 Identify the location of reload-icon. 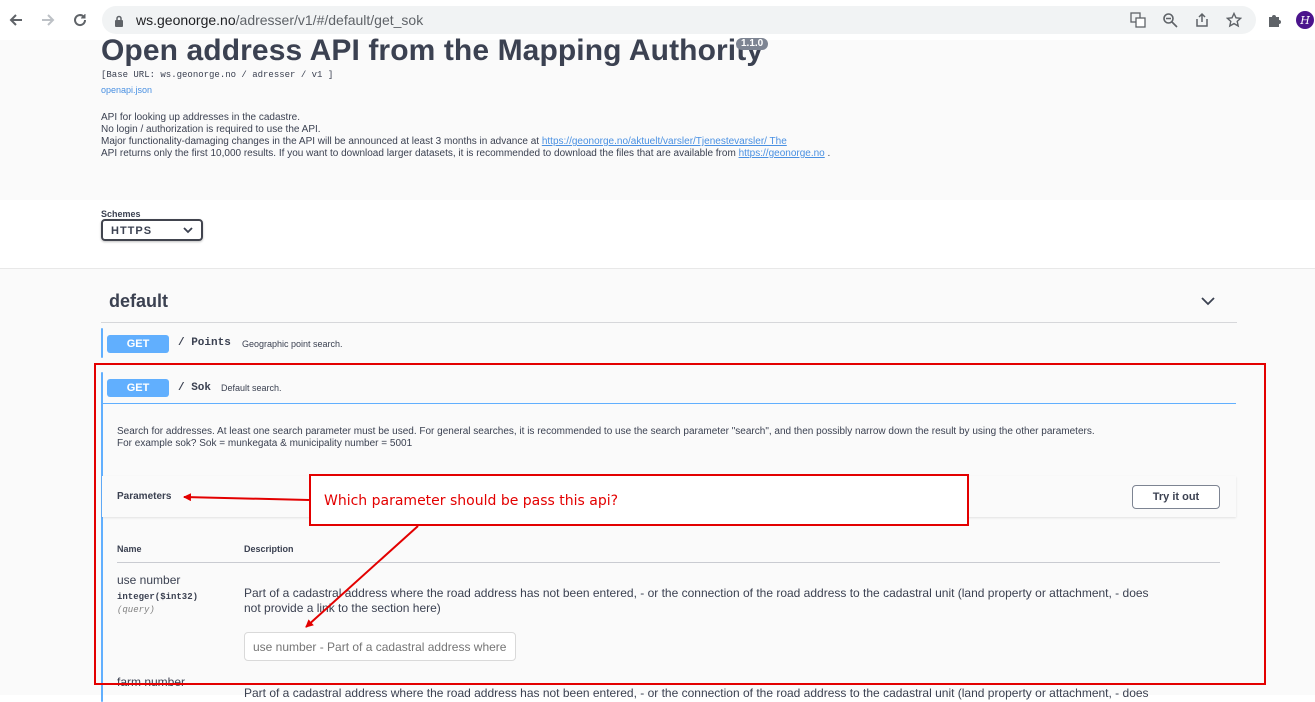
(80, 20).